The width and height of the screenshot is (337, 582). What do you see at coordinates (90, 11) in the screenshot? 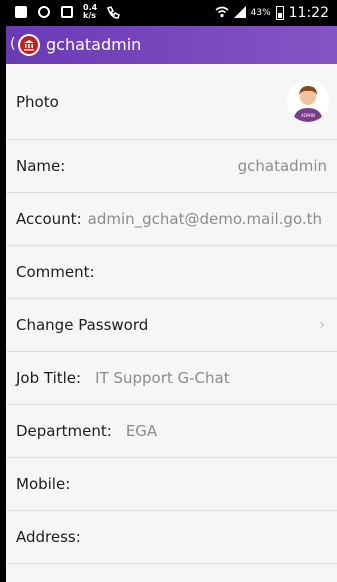
I see `network-speed: 0.4 k/s` at bounding box center [90, 11].